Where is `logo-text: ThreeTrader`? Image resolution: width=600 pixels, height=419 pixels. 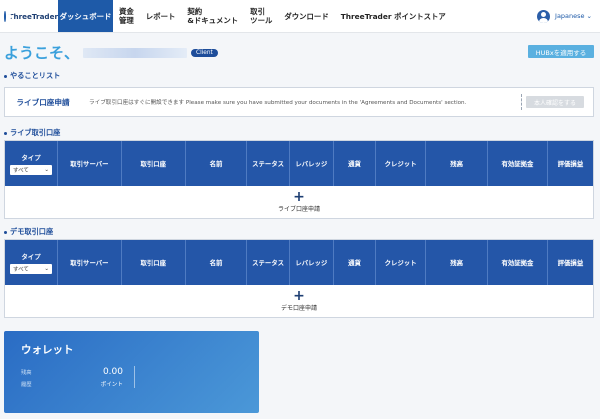 logo-text: ThreeTrader is located at coordinates (33, 16).